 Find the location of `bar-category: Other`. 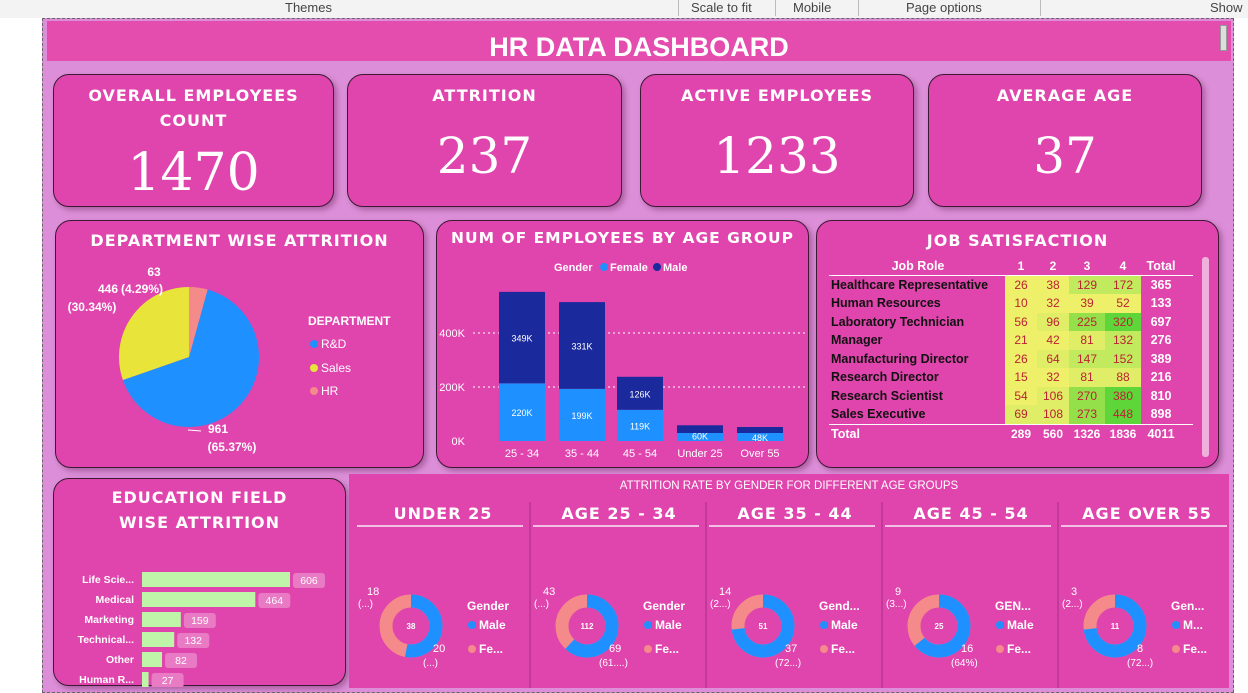

bar-category: Other is located at coordinates (120, 660).